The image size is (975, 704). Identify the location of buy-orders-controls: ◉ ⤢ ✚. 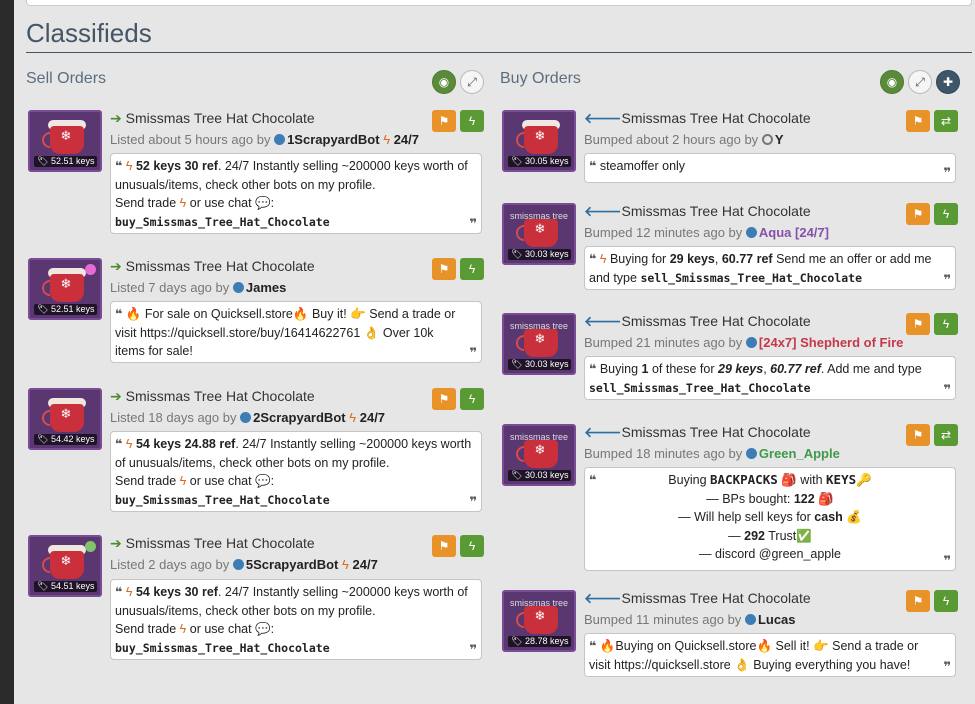
(920, 82).